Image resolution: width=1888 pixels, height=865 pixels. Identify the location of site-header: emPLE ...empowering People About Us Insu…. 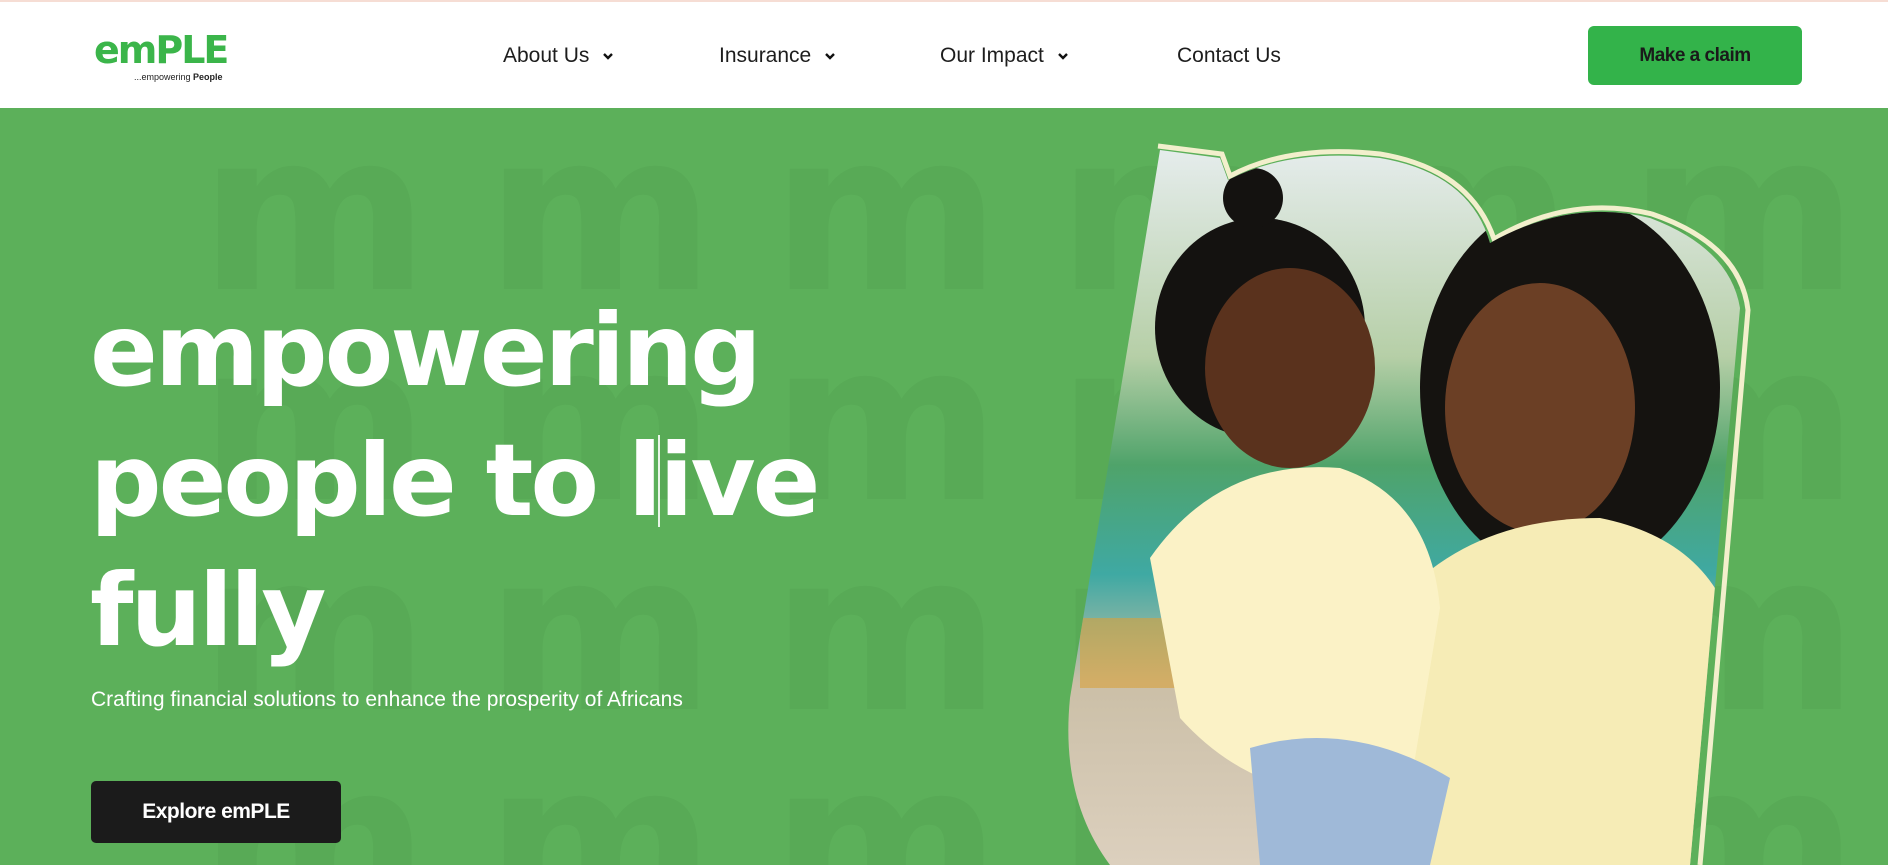
(944, 55).